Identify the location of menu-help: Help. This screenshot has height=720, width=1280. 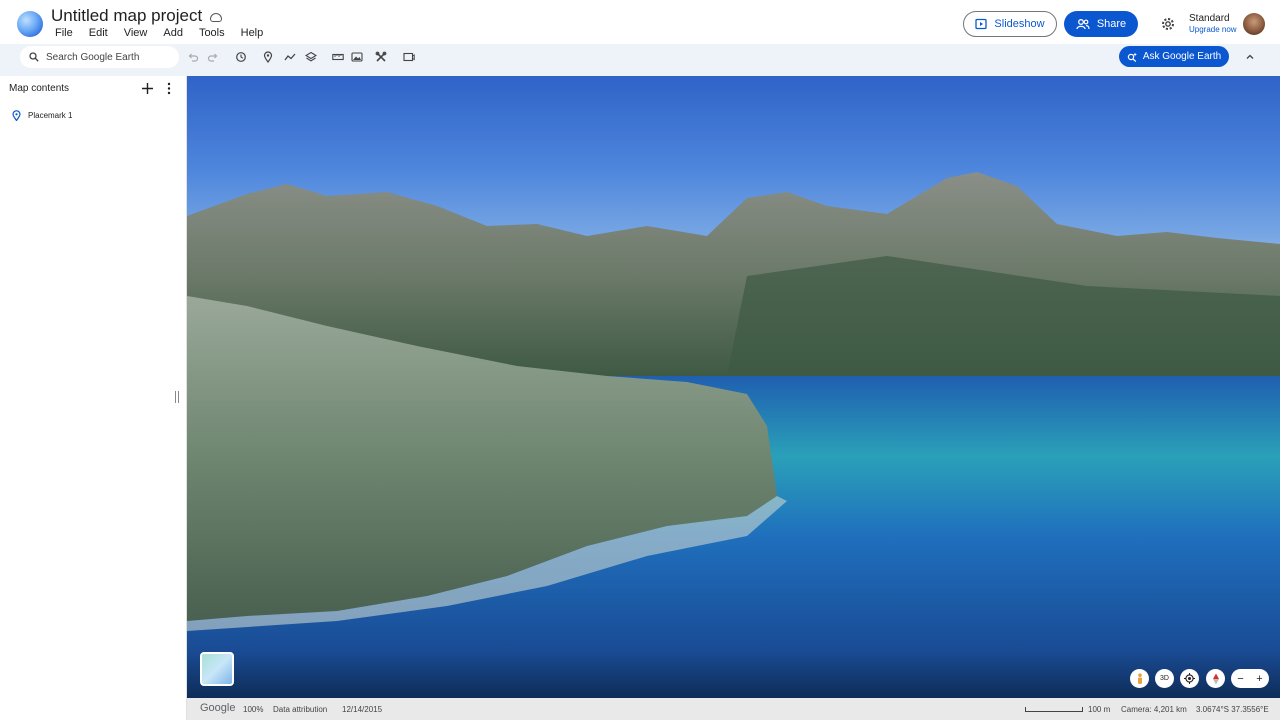
(252, 33).